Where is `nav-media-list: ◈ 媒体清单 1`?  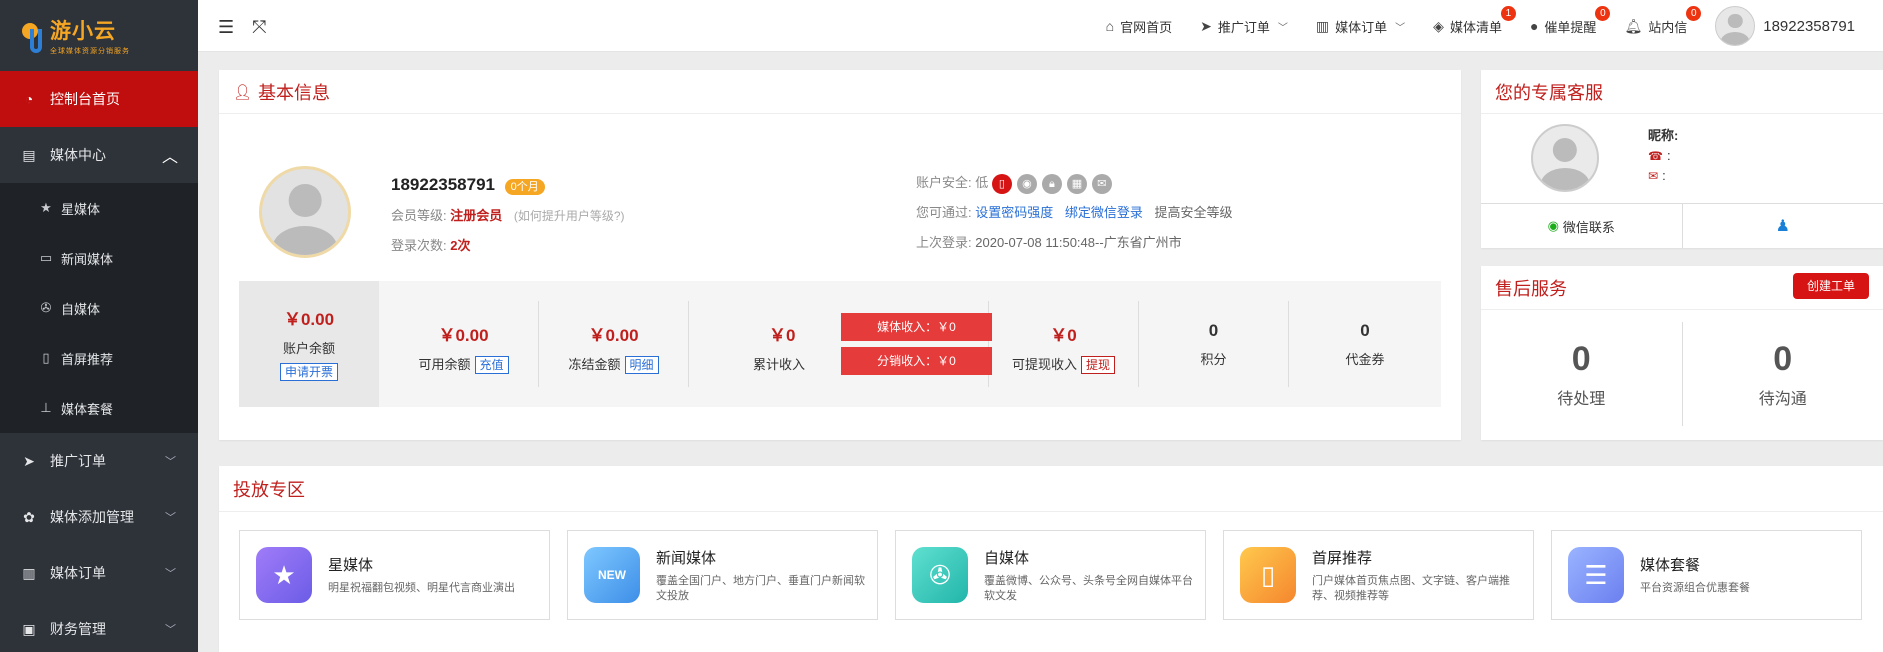
nav-media-list: ◈ 媒体清单 1 is located at coordinates (1474, 20).